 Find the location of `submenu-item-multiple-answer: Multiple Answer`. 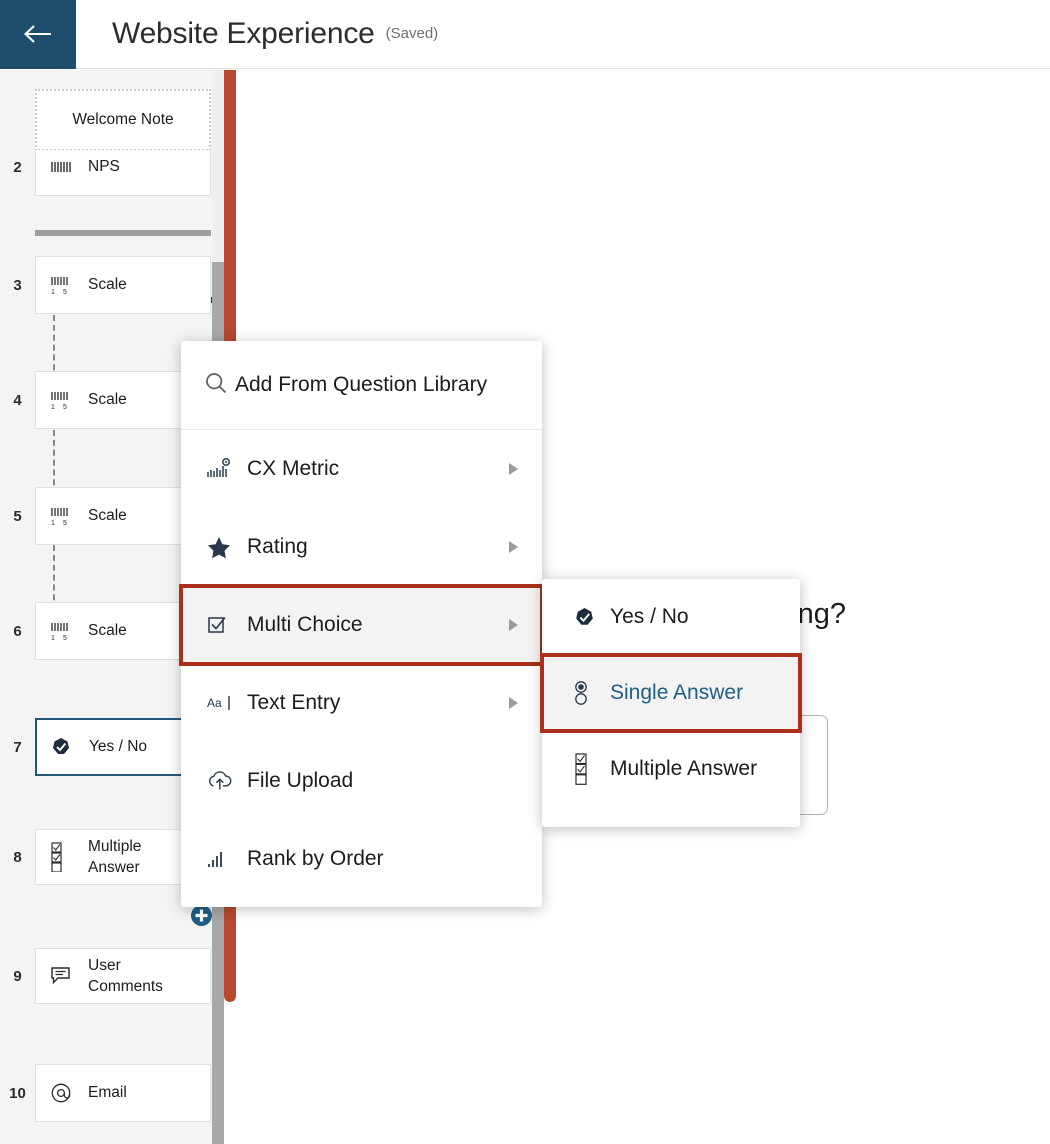

submenu-item-multiple-answer: Multiple Answer is located at coordinates (671, 769).